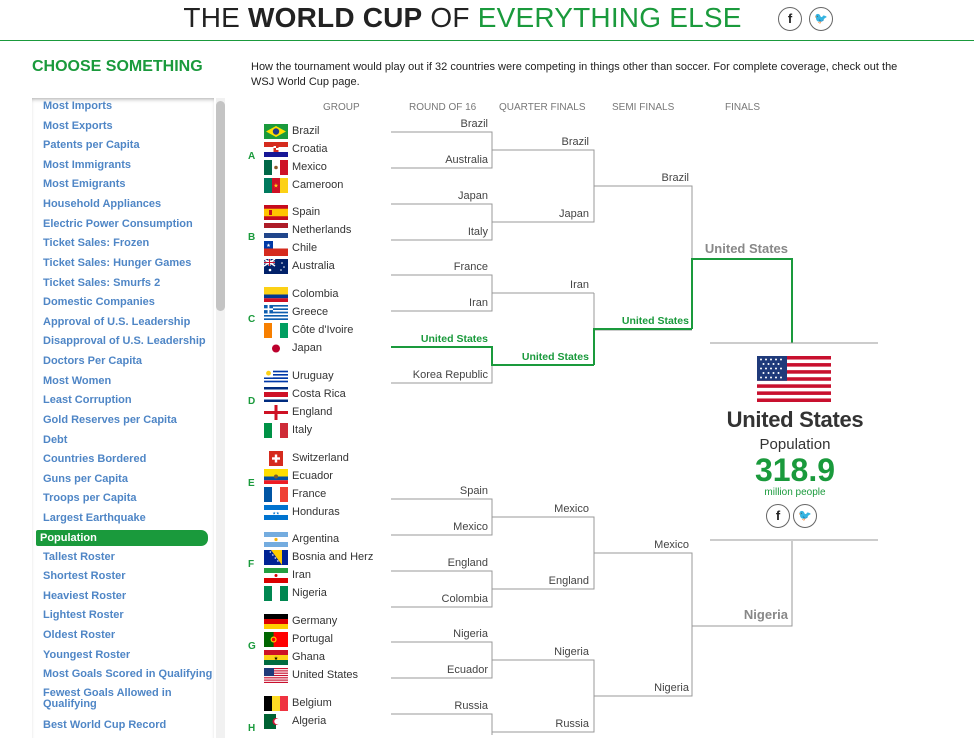 Image resolution: width=974 pixels, height=738 pixels. Describe the element at coordinates (464, 599) in the screenshot. I see `bracket-team-label: Colombia` at that location.